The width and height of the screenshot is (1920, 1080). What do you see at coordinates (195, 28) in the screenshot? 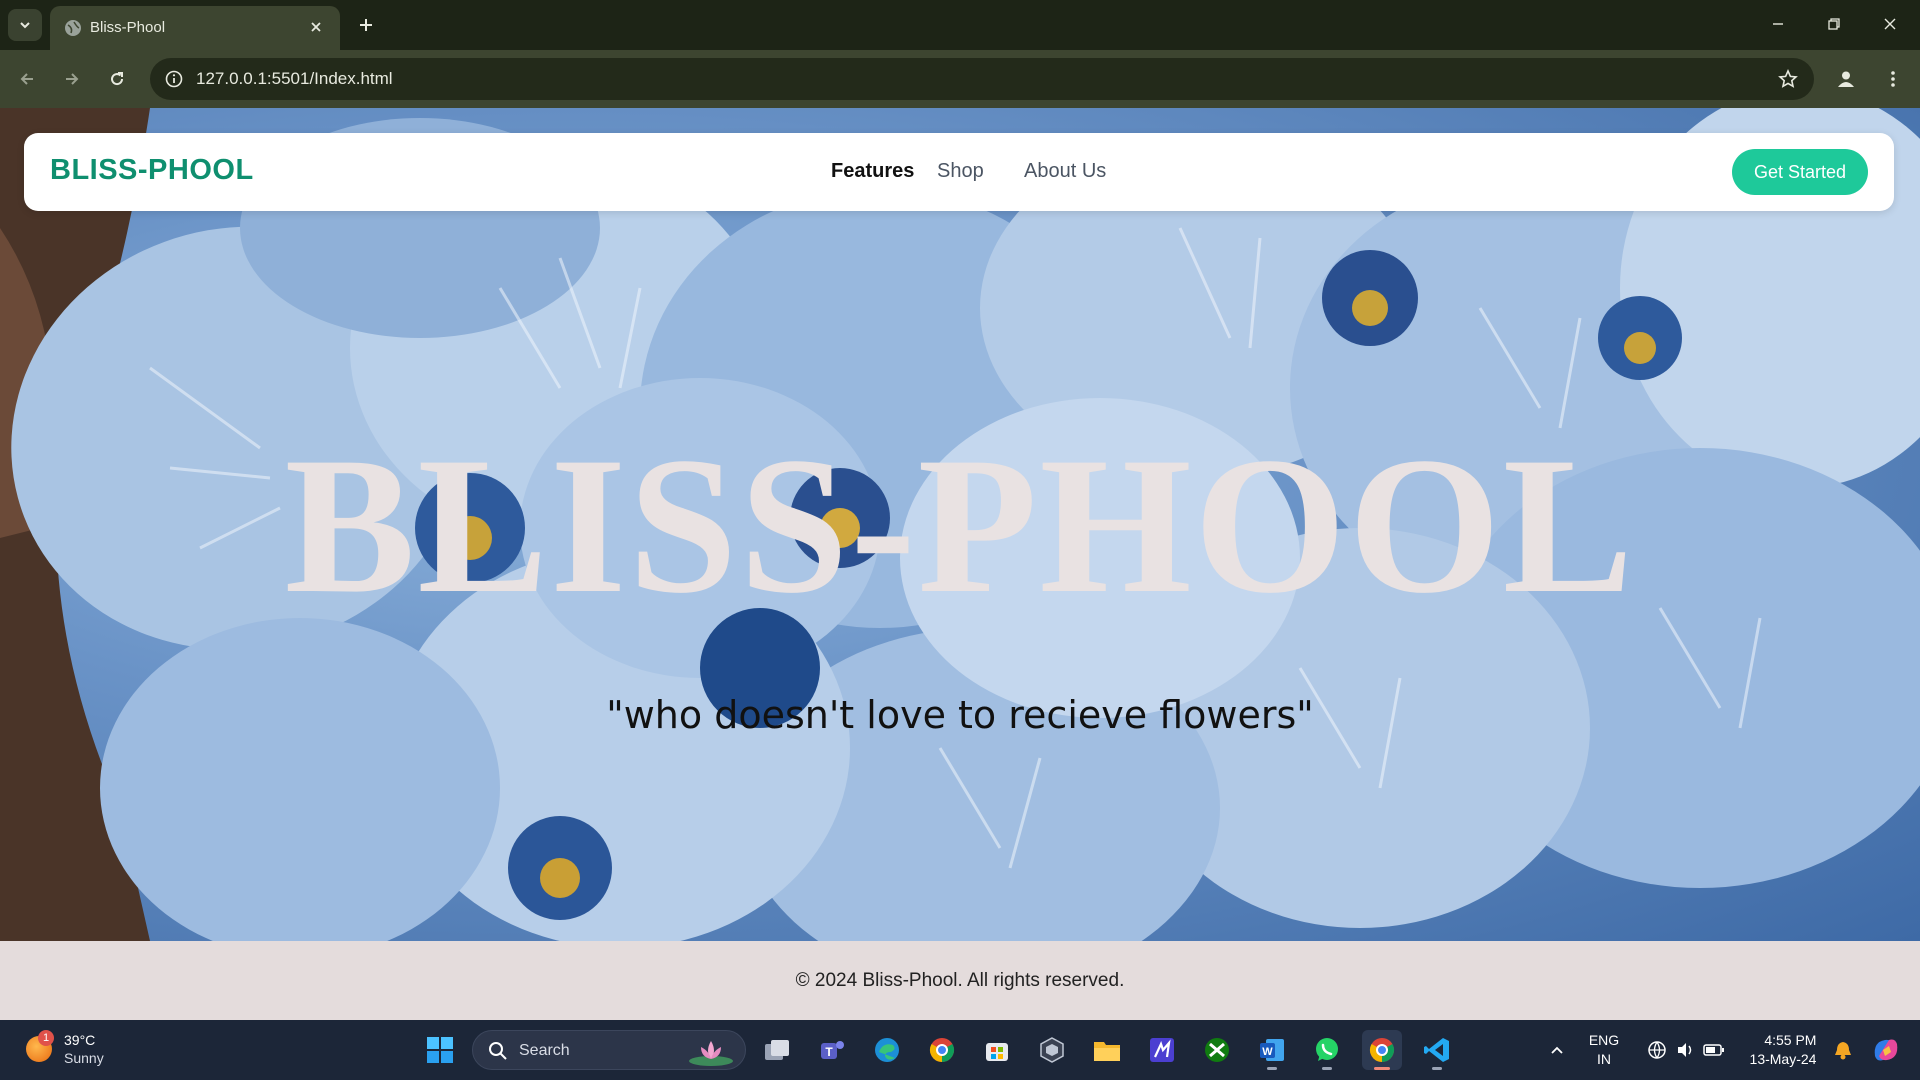
I see `browser-tab: Bliss-Phool` at bounding box center [195, 28].